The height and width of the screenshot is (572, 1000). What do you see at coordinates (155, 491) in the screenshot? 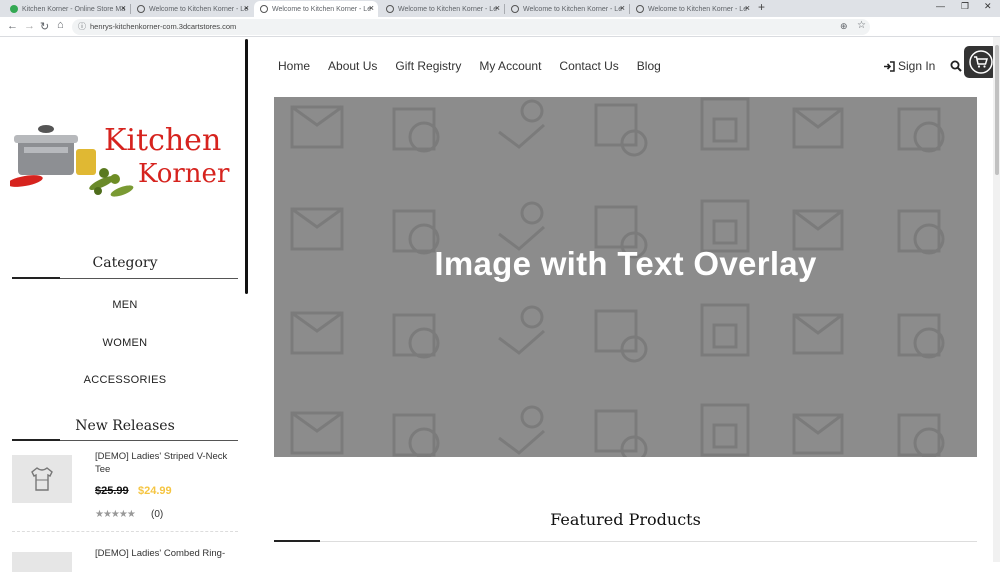
I see `product-sale-price: $24.99` at bounding box center [155, 491].